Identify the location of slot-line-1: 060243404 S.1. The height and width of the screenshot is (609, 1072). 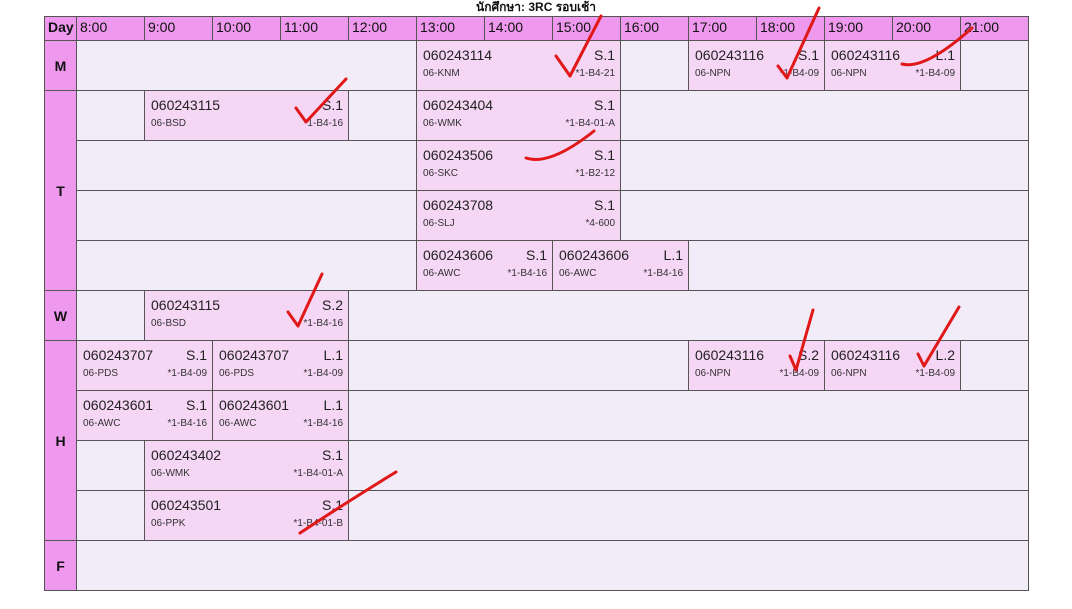
(519, 105).